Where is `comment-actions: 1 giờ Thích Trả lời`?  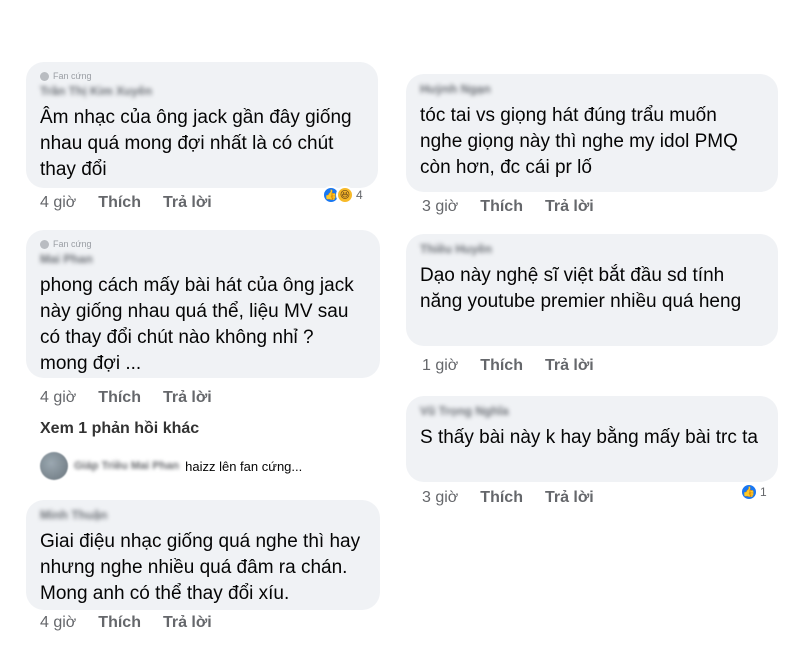
comment-actions: 1 giờ Thích Trả lời is located at coordinates (508, 366).